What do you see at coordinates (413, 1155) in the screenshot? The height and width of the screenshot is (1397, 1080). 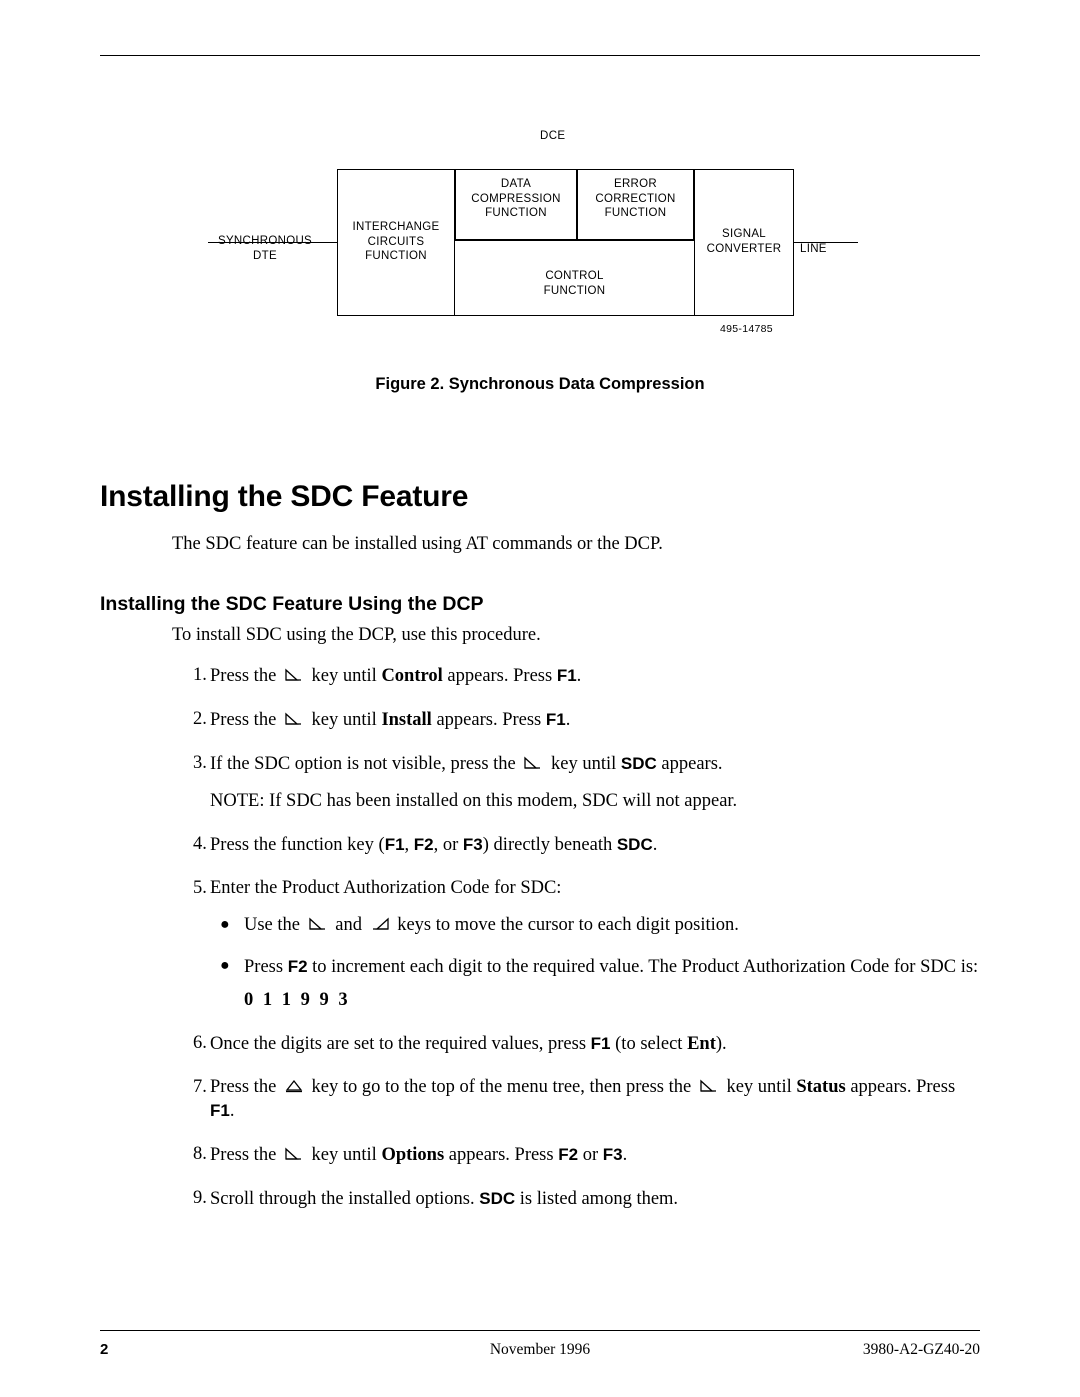 I see `step-bold-options: Options` at bounding box center [413, 1155].